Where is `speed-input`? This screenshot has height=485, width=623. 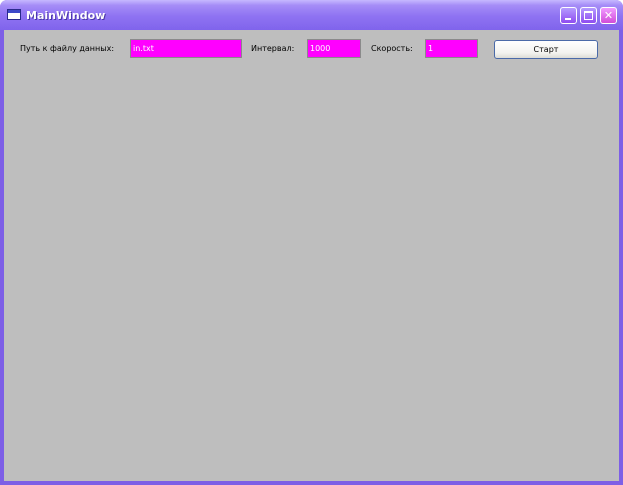 speed-input is located at coordinates (451, 48).